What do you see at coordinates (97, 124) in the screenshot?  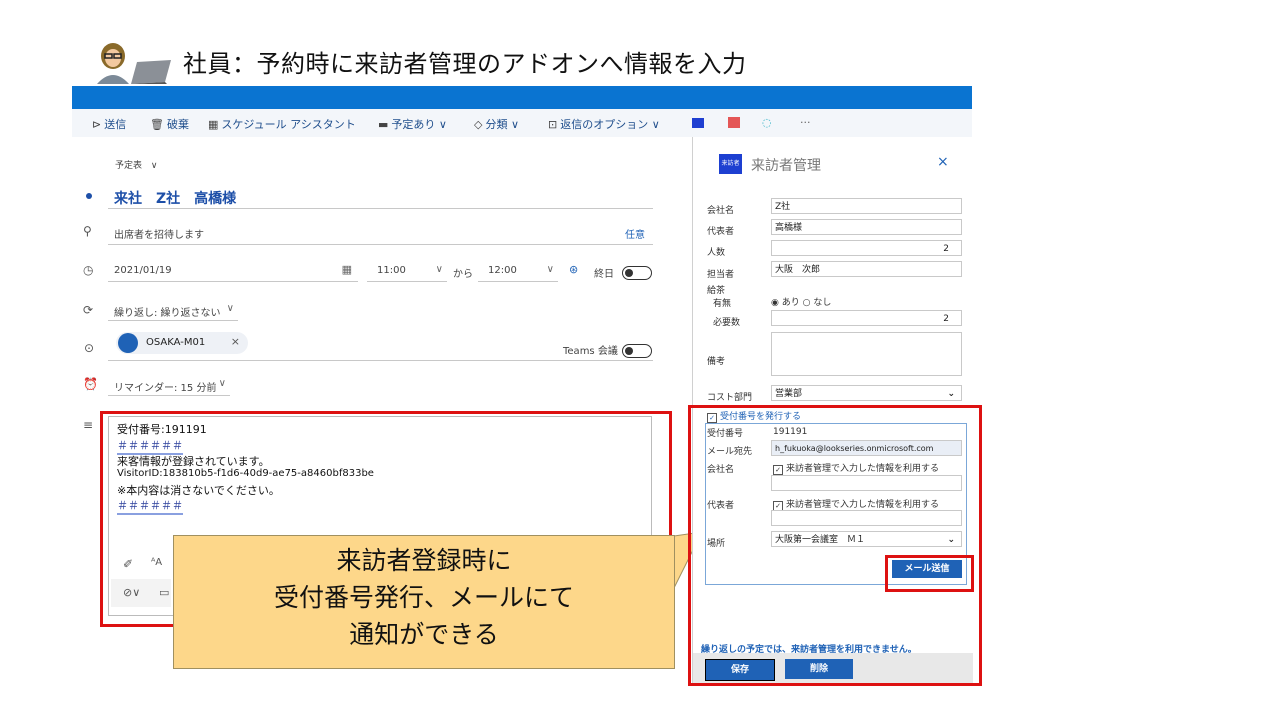 I see `send-icon: ⊳` at bounding box center [97, 124].